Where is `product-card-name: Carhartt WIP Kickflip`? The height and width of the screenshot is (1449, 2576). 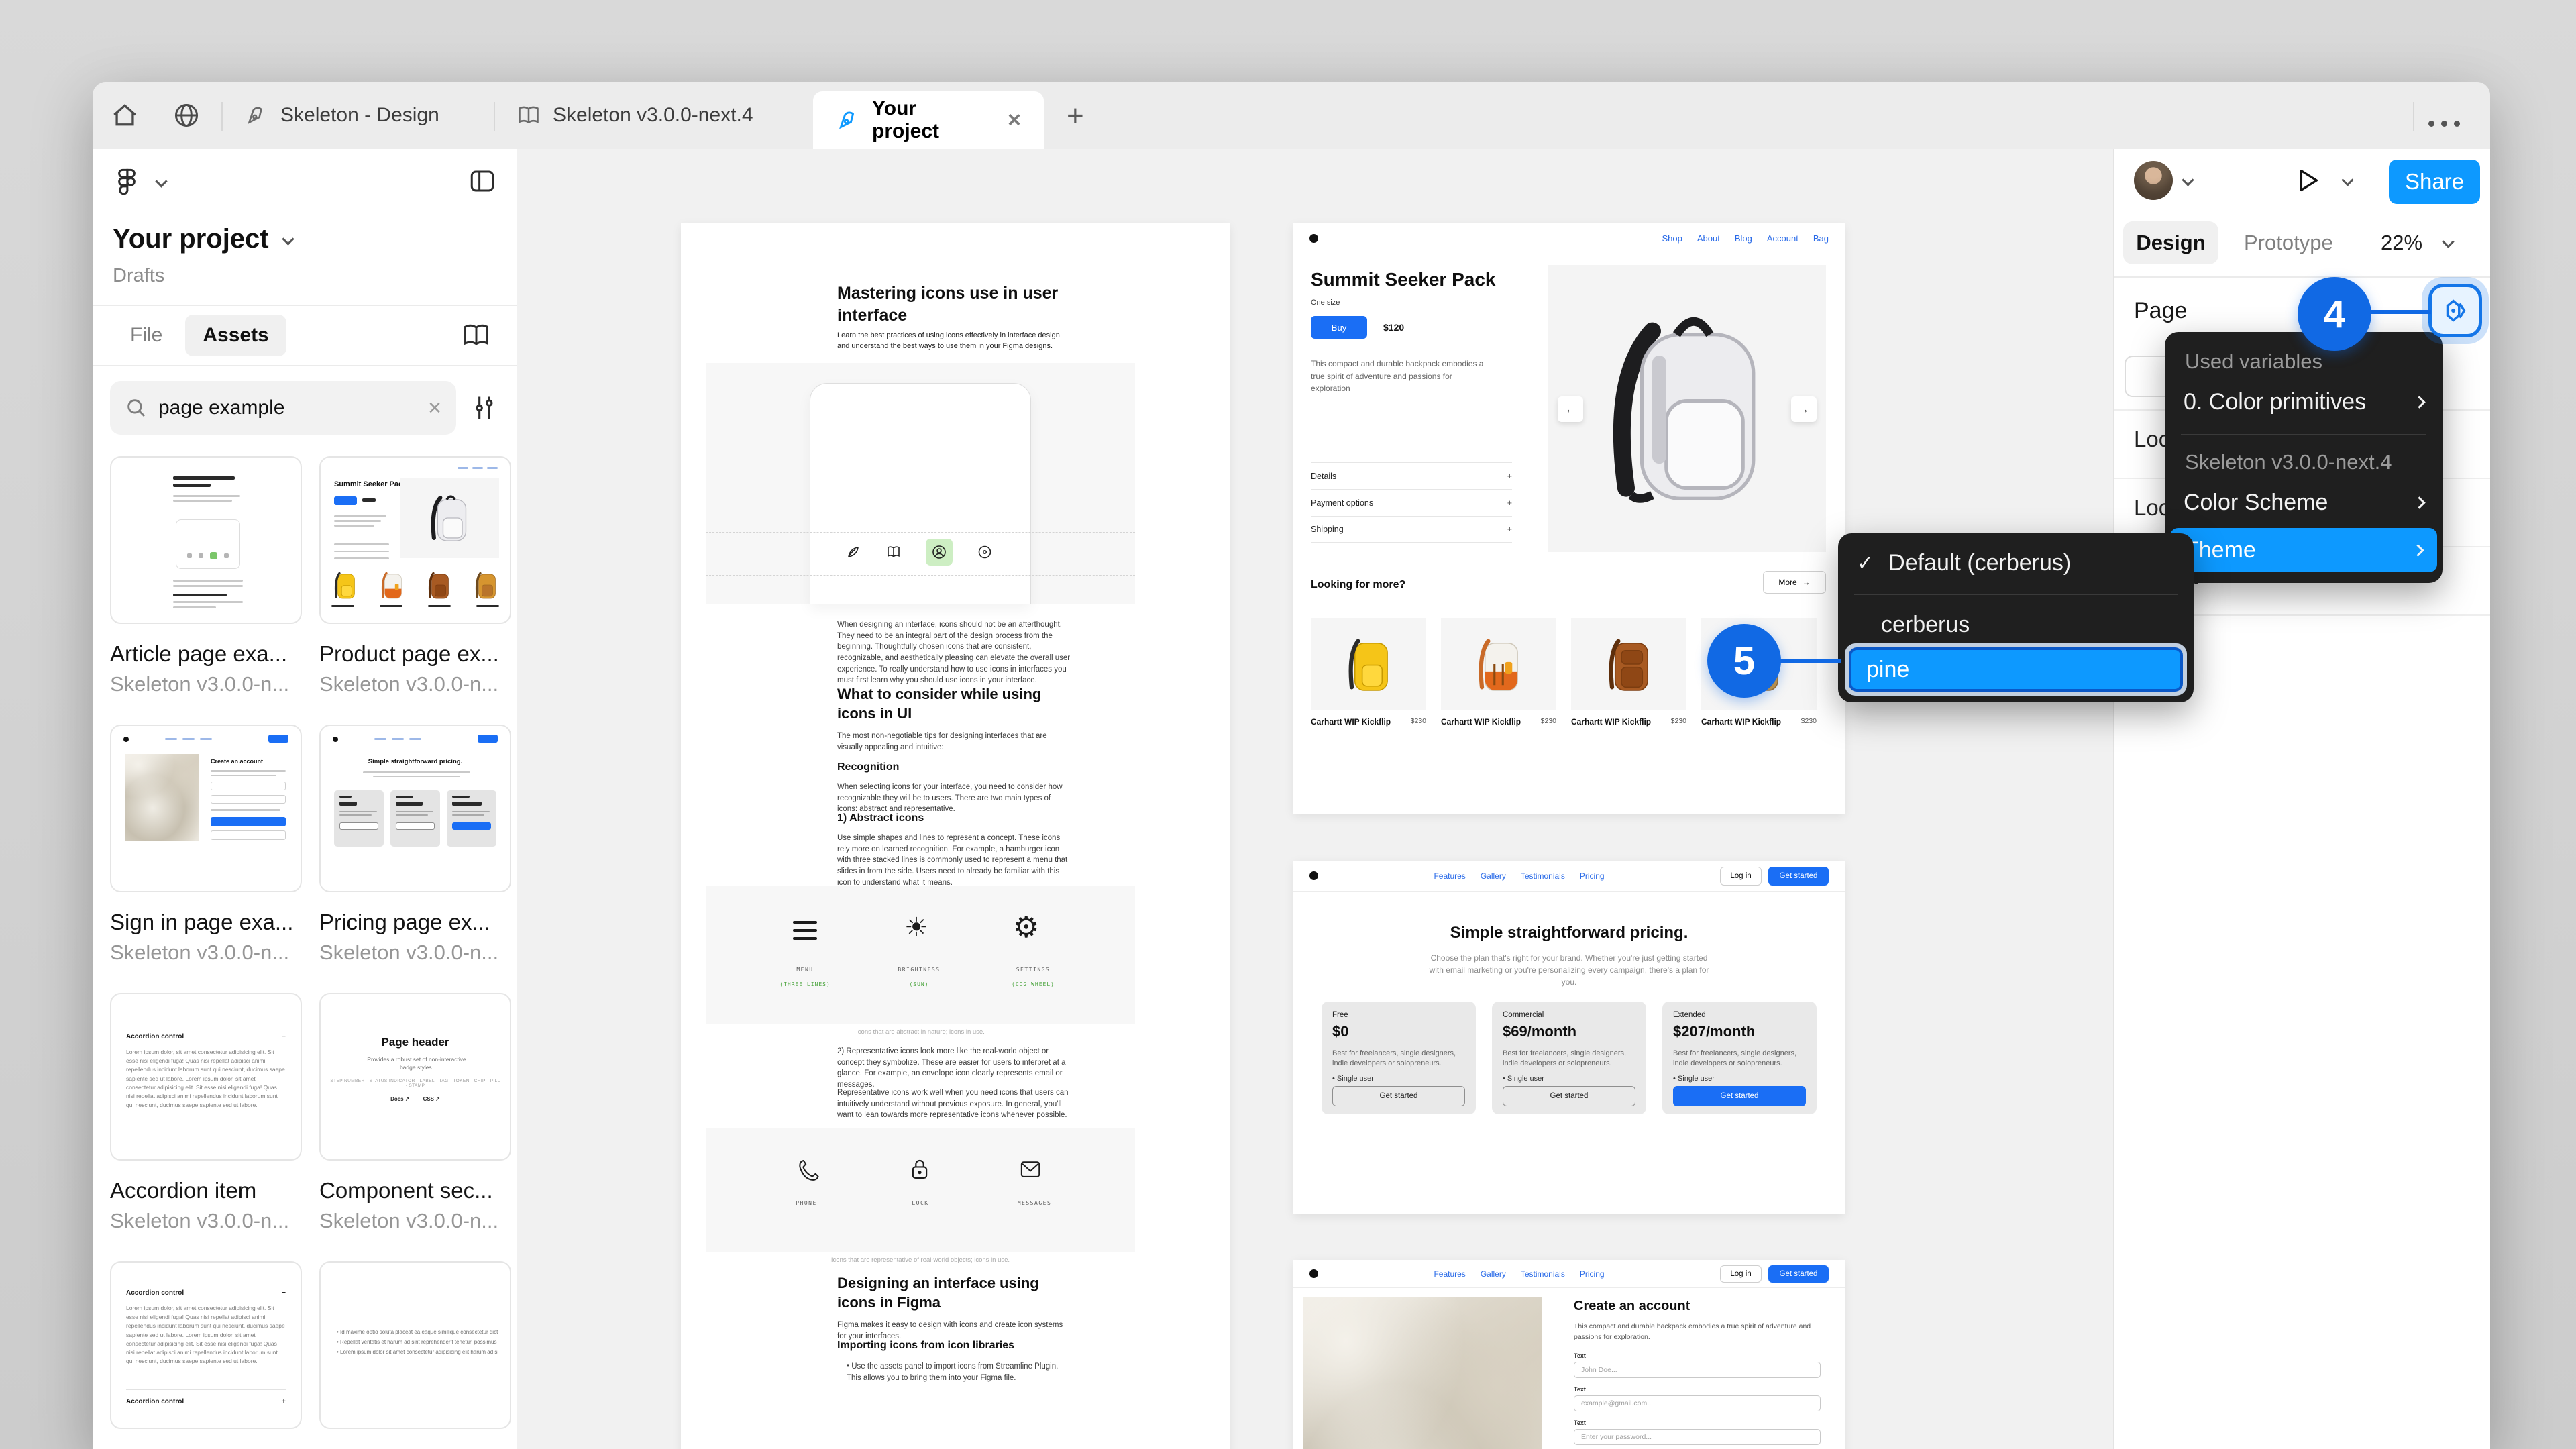
product-card-name: Carhartt WIP Kickflip is located at coordinates (1481, 722).